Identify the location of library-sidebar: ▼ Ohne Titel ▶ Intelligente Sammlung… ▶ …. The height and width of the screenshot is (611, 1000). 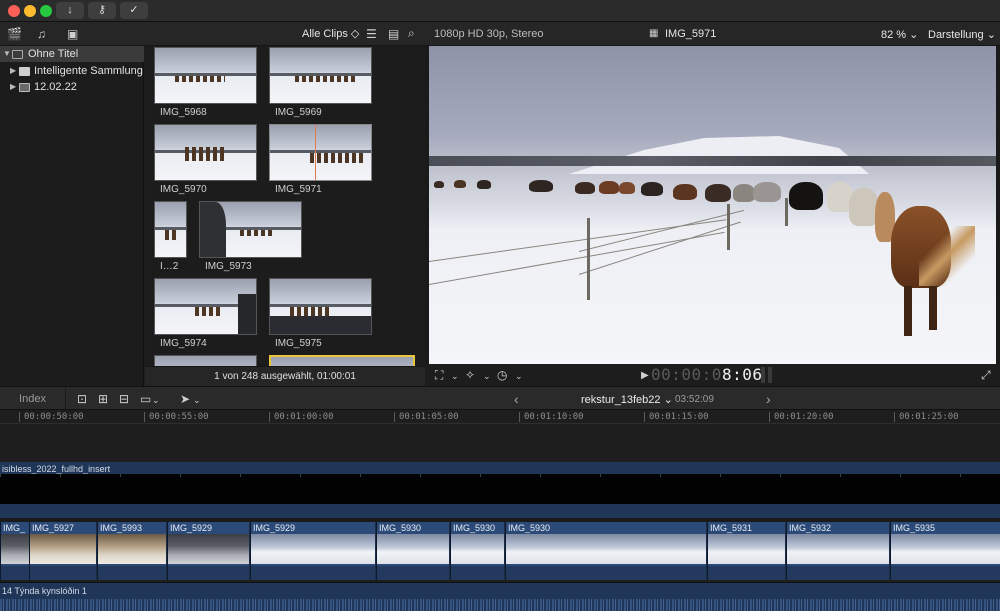
(72, 216).